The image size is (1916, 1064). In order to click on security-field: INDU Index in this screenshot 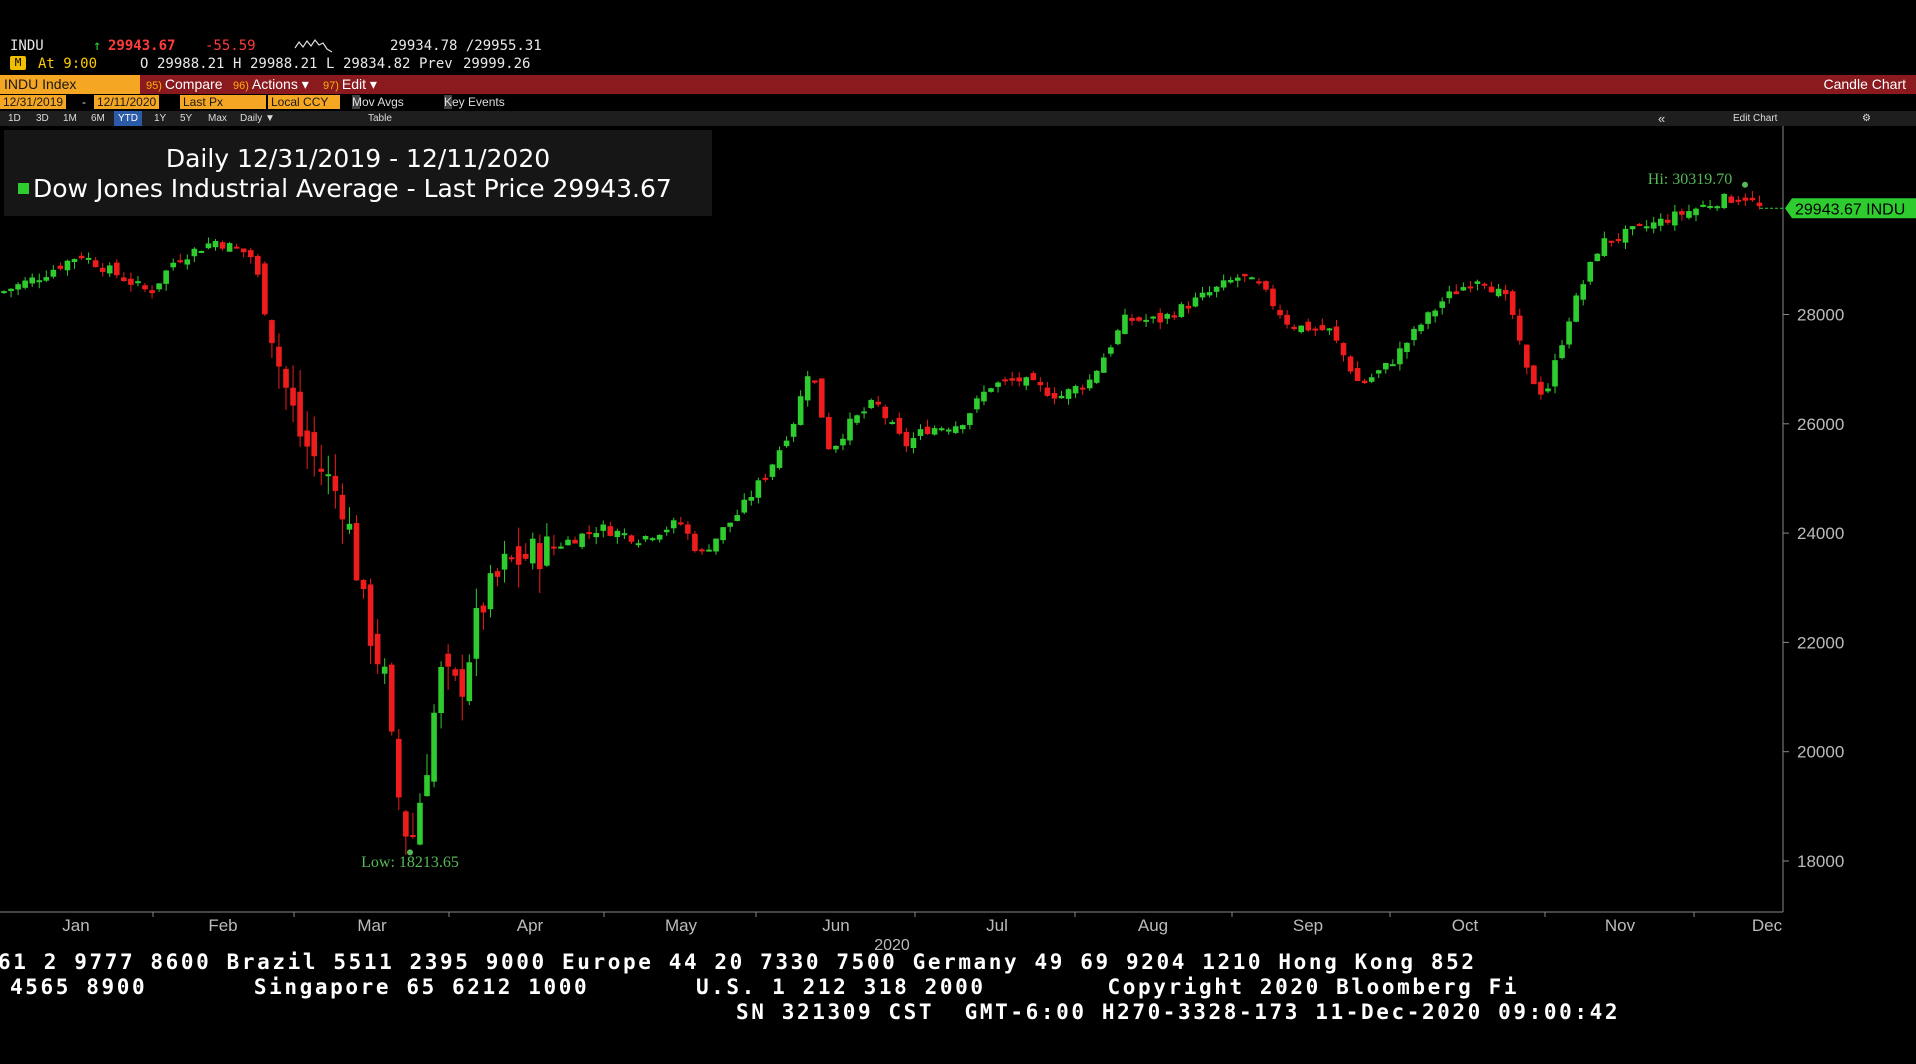, I will do `click(70, 84)`.